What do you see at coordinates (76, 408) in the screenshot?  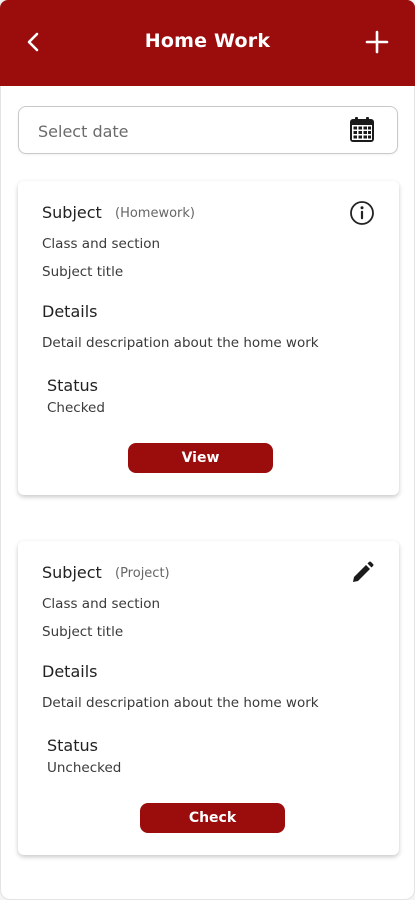 I see `status-value: Checked` at bounding box center [76, 408].